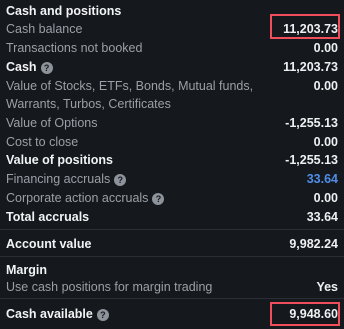 Image resolution: width=344 pixels, height=329 pixels. I want to click on section-title: Cash and positions, so click(64, 11).